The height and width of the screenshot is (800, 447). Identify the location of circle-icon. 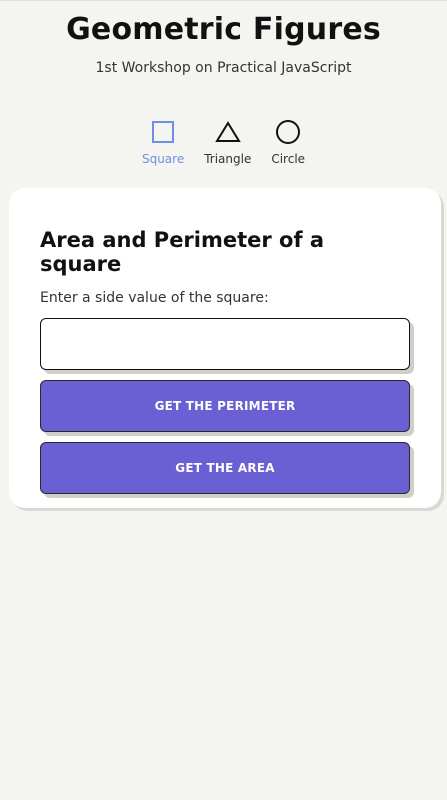
(288, 132).